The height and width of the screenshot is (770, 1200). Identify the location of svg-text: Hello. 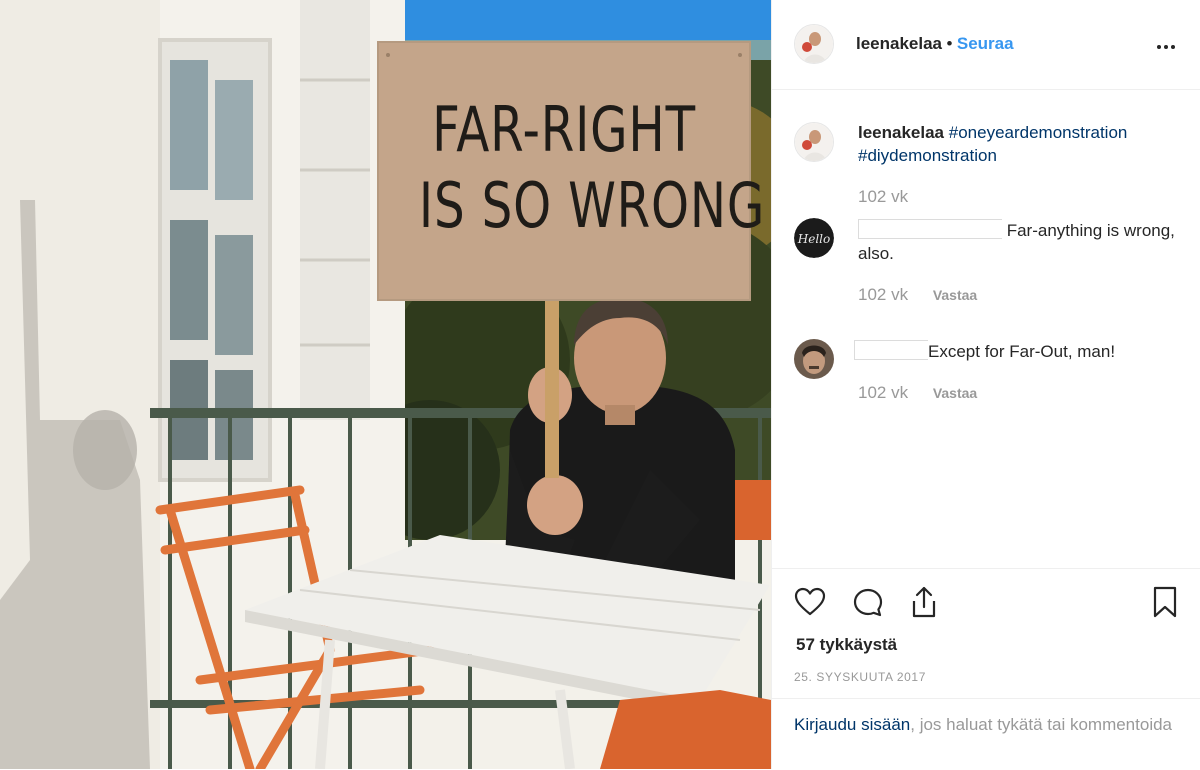
(813, 239).